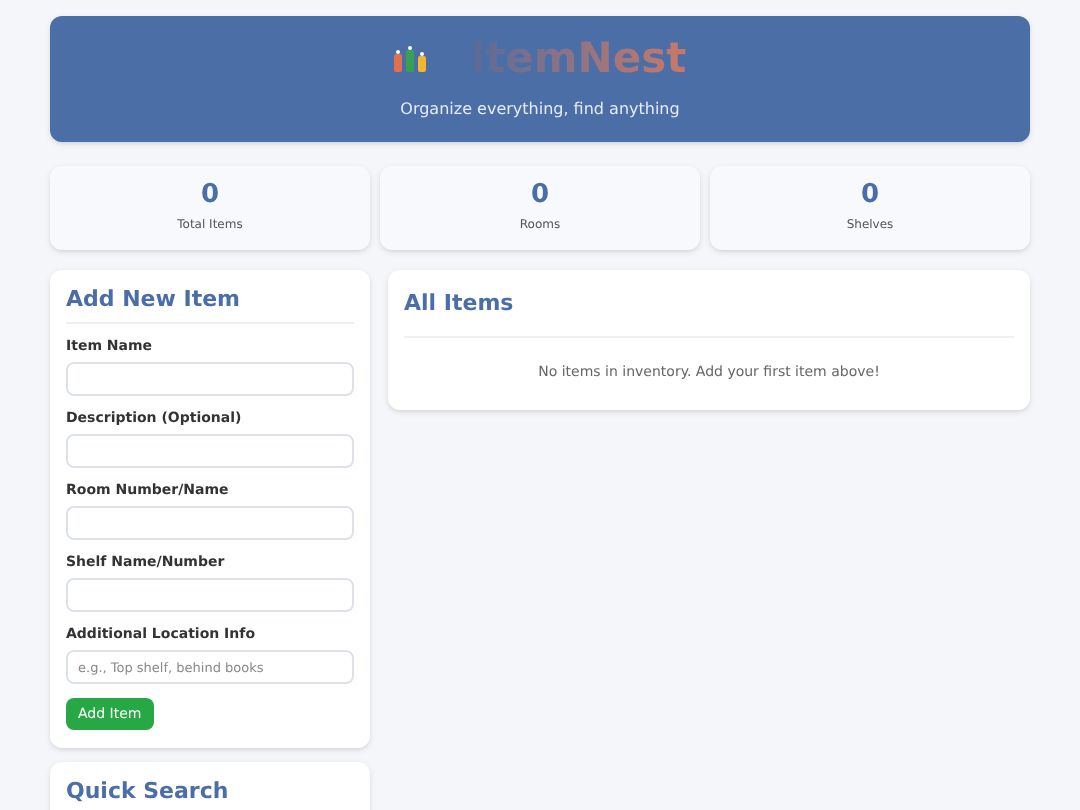 Image resolution: width=1080 pixels, height=810 pixels. I want to click on card-title: Quick Search, so click(148, 792).